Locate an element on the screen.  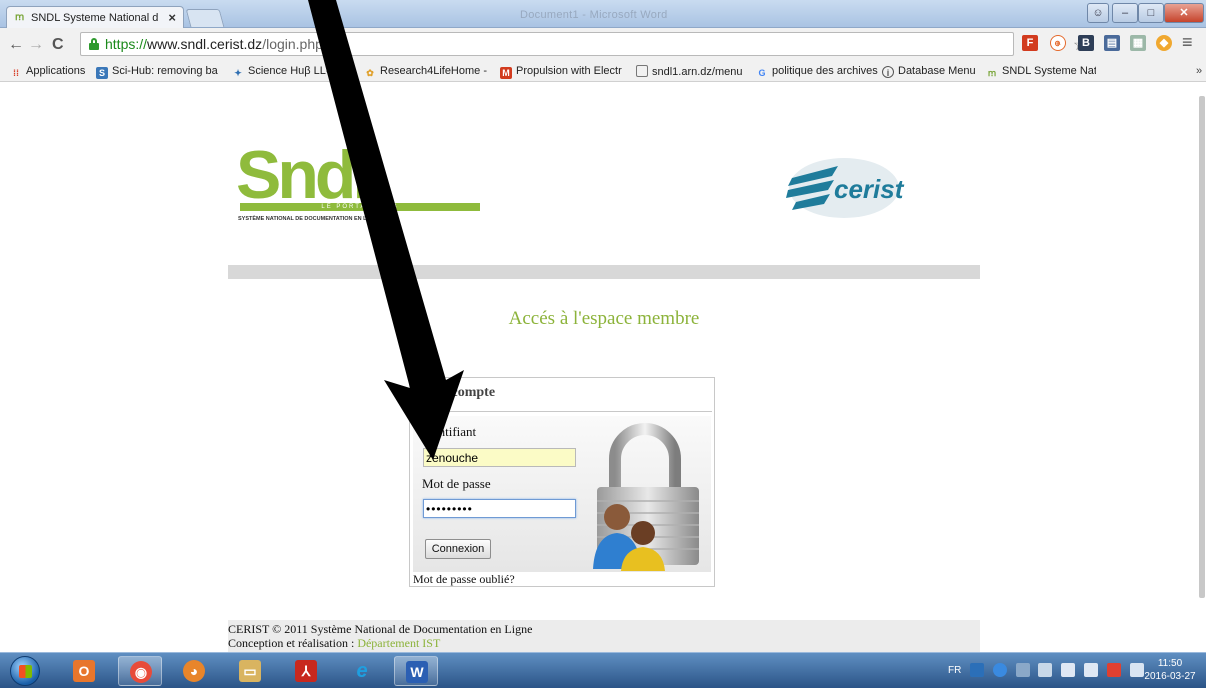
url-input: https://www.sndl.cerist.dz/login.php ☆ is located at coordinates (583, 44).